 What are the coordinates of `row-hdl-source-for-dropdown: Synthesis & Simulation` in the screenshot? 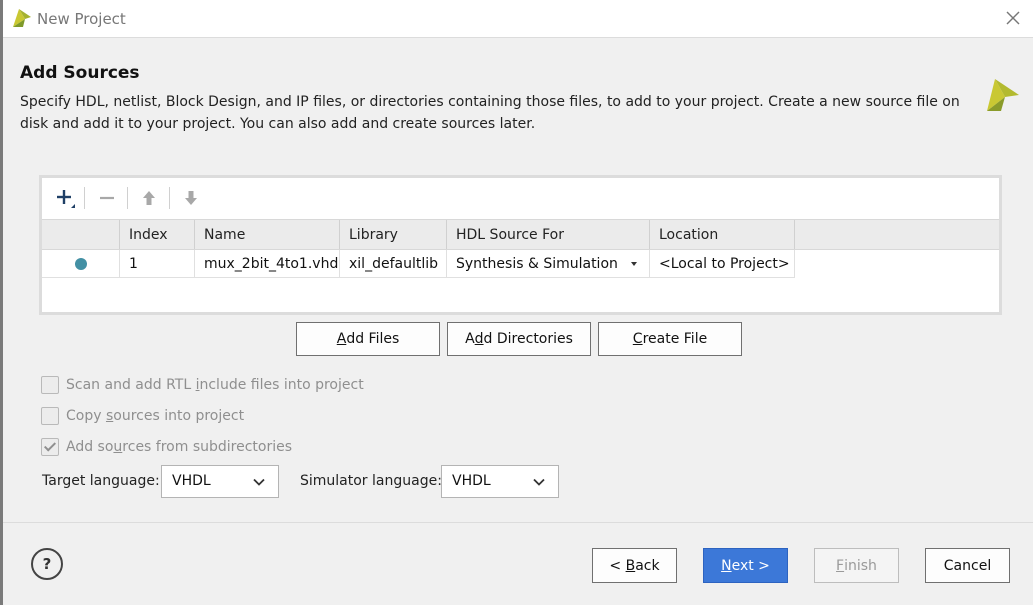 It's located at (548, 264).